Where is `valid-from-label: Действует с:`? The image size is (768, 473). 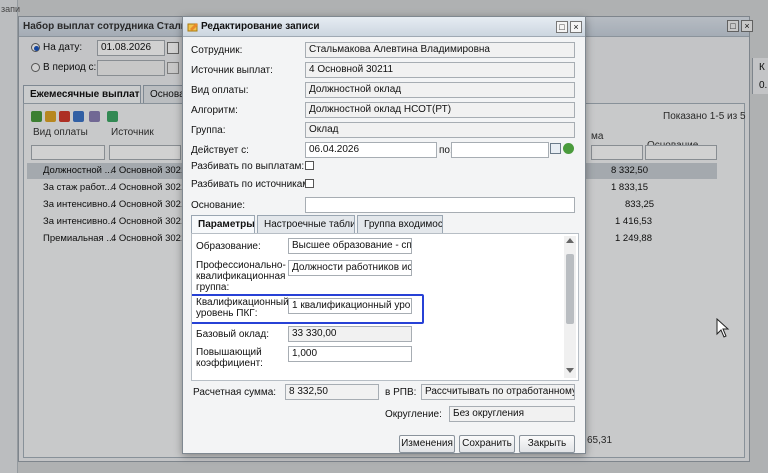
valid-from-label: Действует с: is located at coordinates (220, 150).